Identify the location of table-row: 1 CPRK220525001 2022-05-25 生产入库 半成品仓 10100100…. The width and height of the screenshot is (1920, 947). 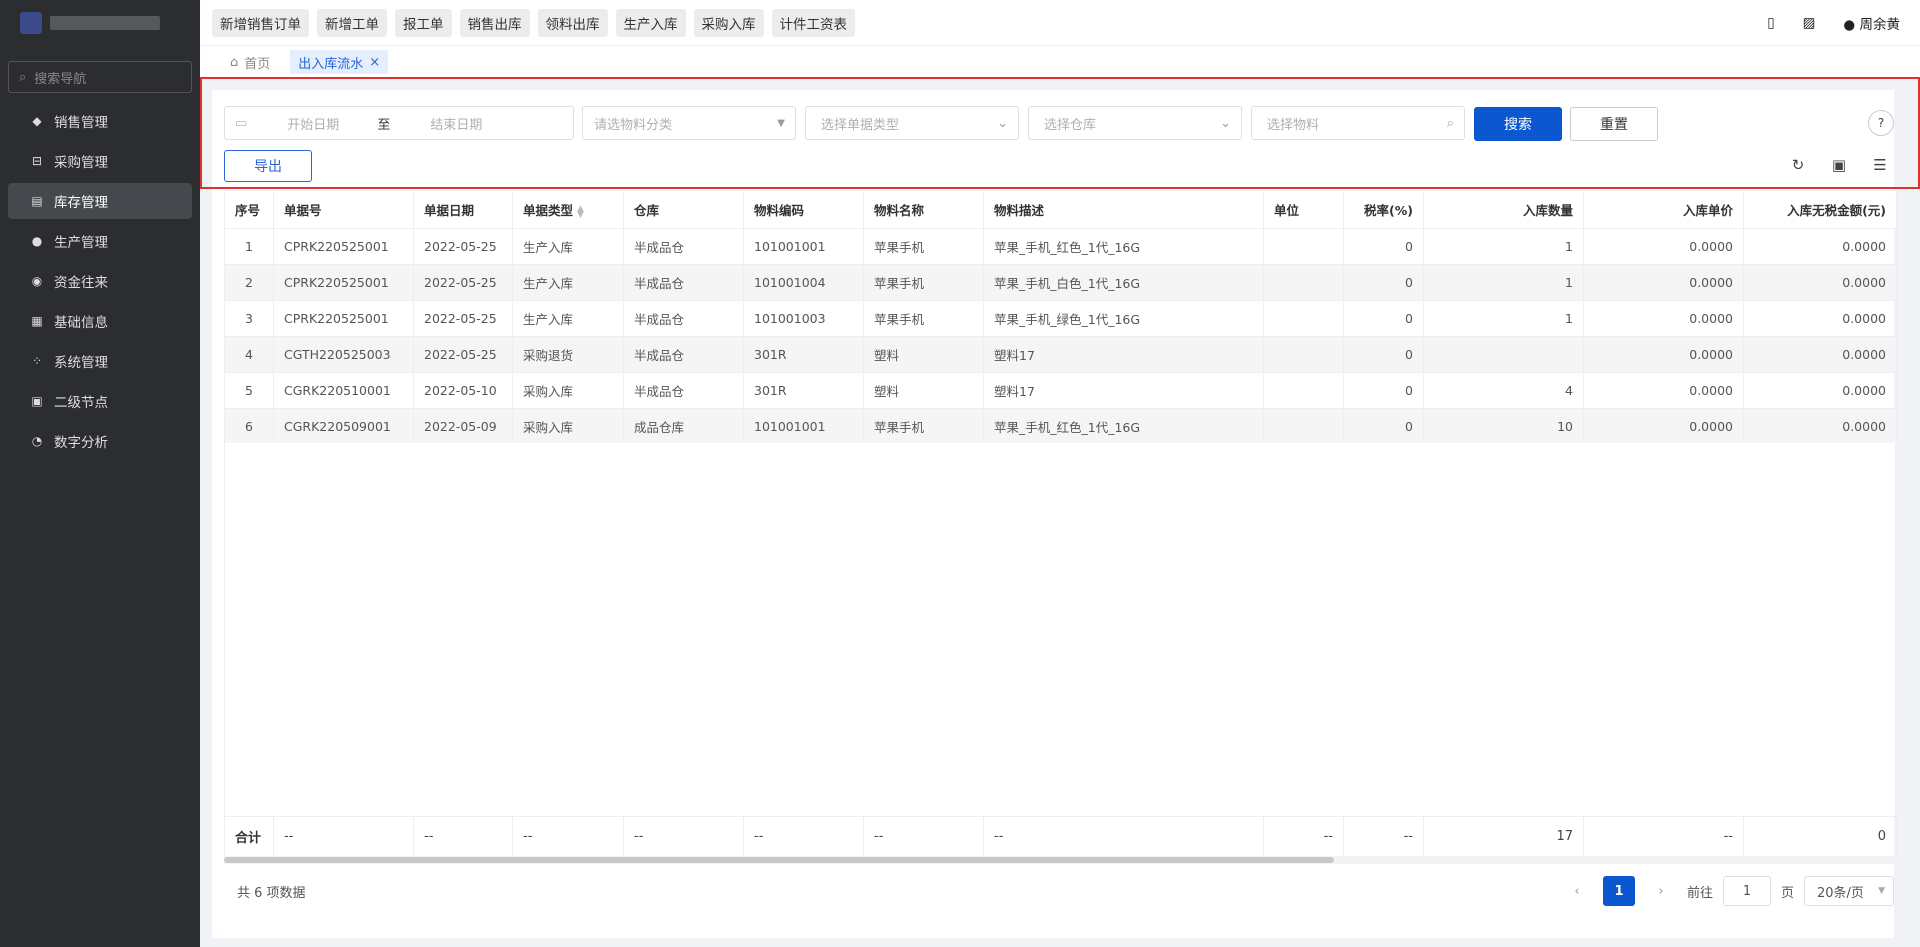
(1060, 246).